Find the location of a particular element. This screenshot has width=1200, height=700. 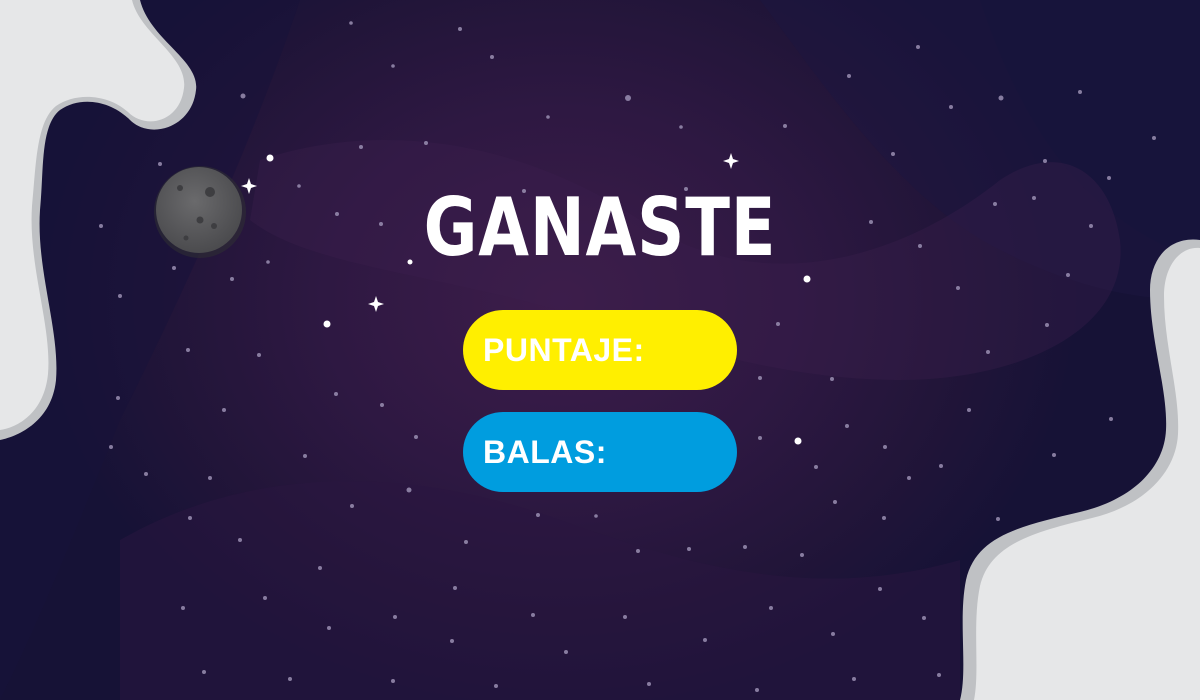

score-label: PUNTAJE: is located at coordinates (564, 349).